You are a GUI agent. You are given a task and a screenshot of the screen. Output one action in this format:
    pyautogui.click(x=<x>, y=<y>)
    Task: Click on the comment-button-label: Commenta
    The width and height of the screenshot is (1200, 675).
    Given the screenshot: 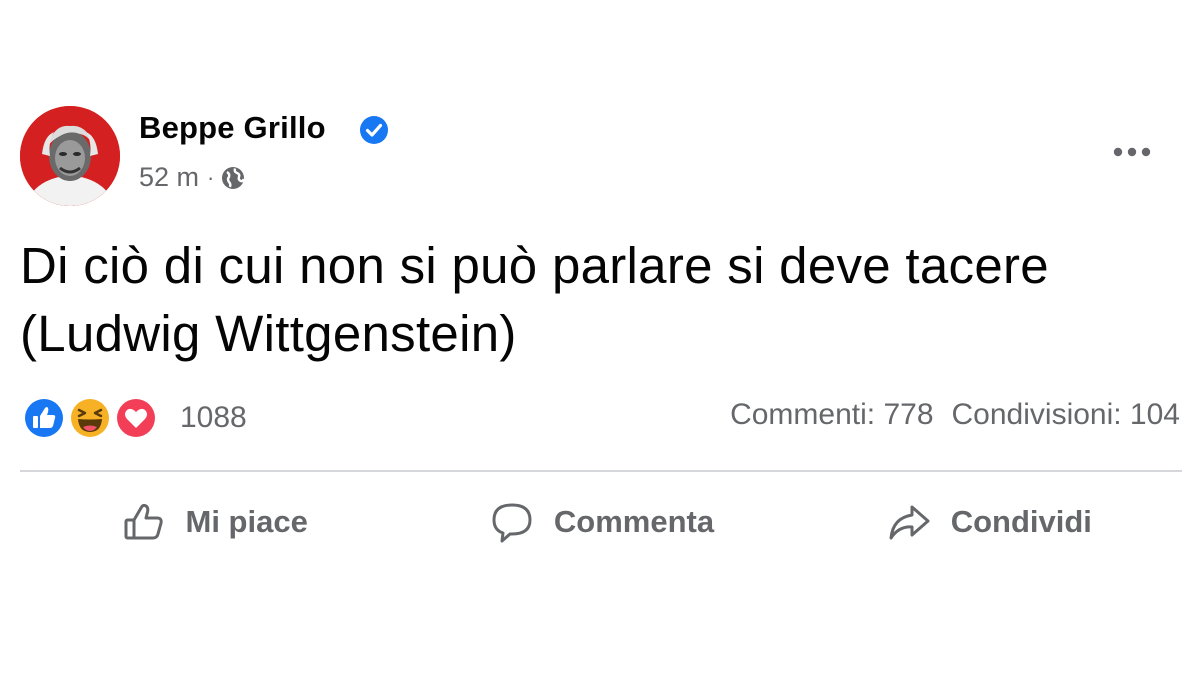 What is the action you would take?
    pyautogui.click(x=634, y=521)
    